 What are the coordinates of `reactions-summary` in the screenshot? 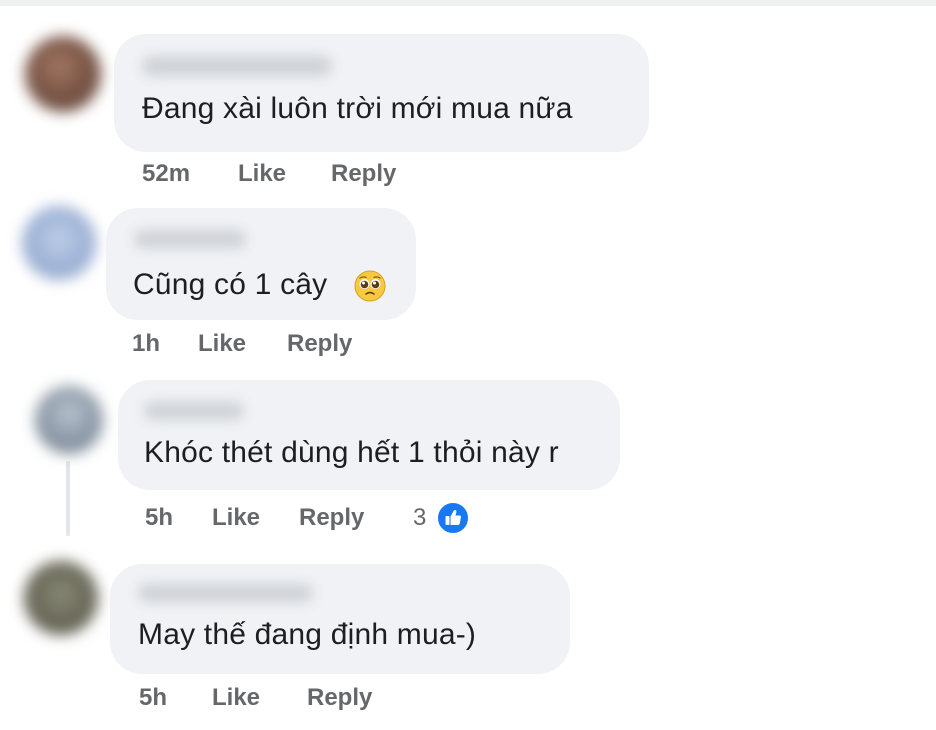 It's located at (453, 518).